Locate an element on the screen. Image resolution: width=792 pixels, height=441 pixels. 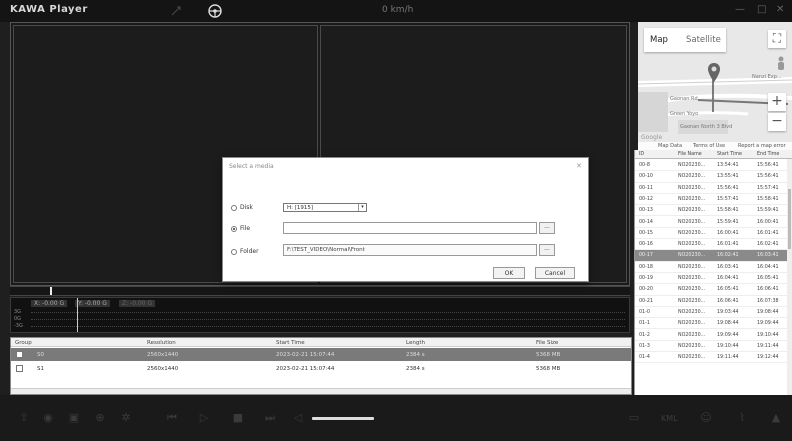
folder-path-input: F:\TEST_VIDEO\Normal\Front is located at coordinates (410, 250).